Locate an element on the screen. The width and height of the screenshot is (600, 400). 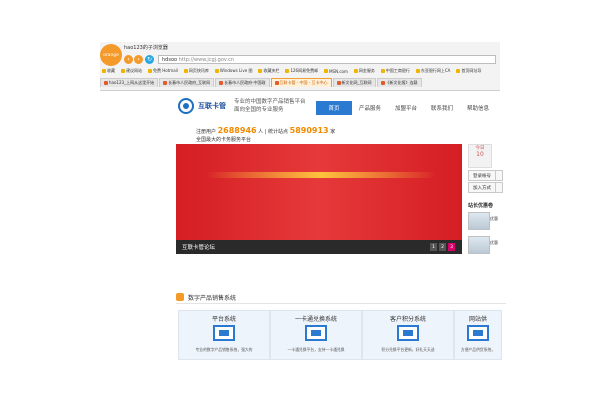
nav-item: 首页 is located at coordinates (334, 108).